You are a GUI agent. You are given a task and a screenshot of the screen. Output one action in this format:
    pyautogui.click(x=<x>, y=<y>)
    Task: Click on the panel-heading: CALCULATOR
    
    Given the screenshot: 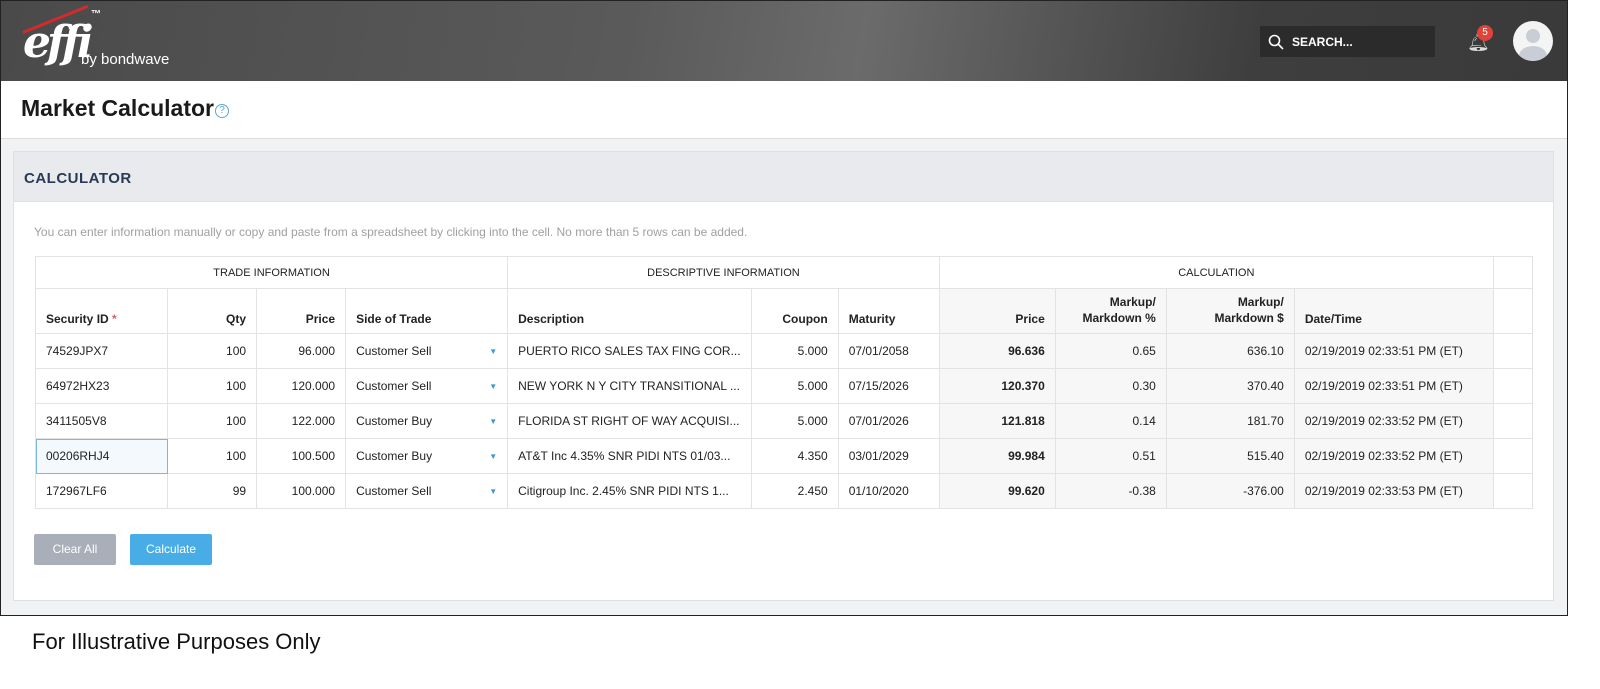 What is the action you would take?
    pyautogui.click(x=783, y=177)
    